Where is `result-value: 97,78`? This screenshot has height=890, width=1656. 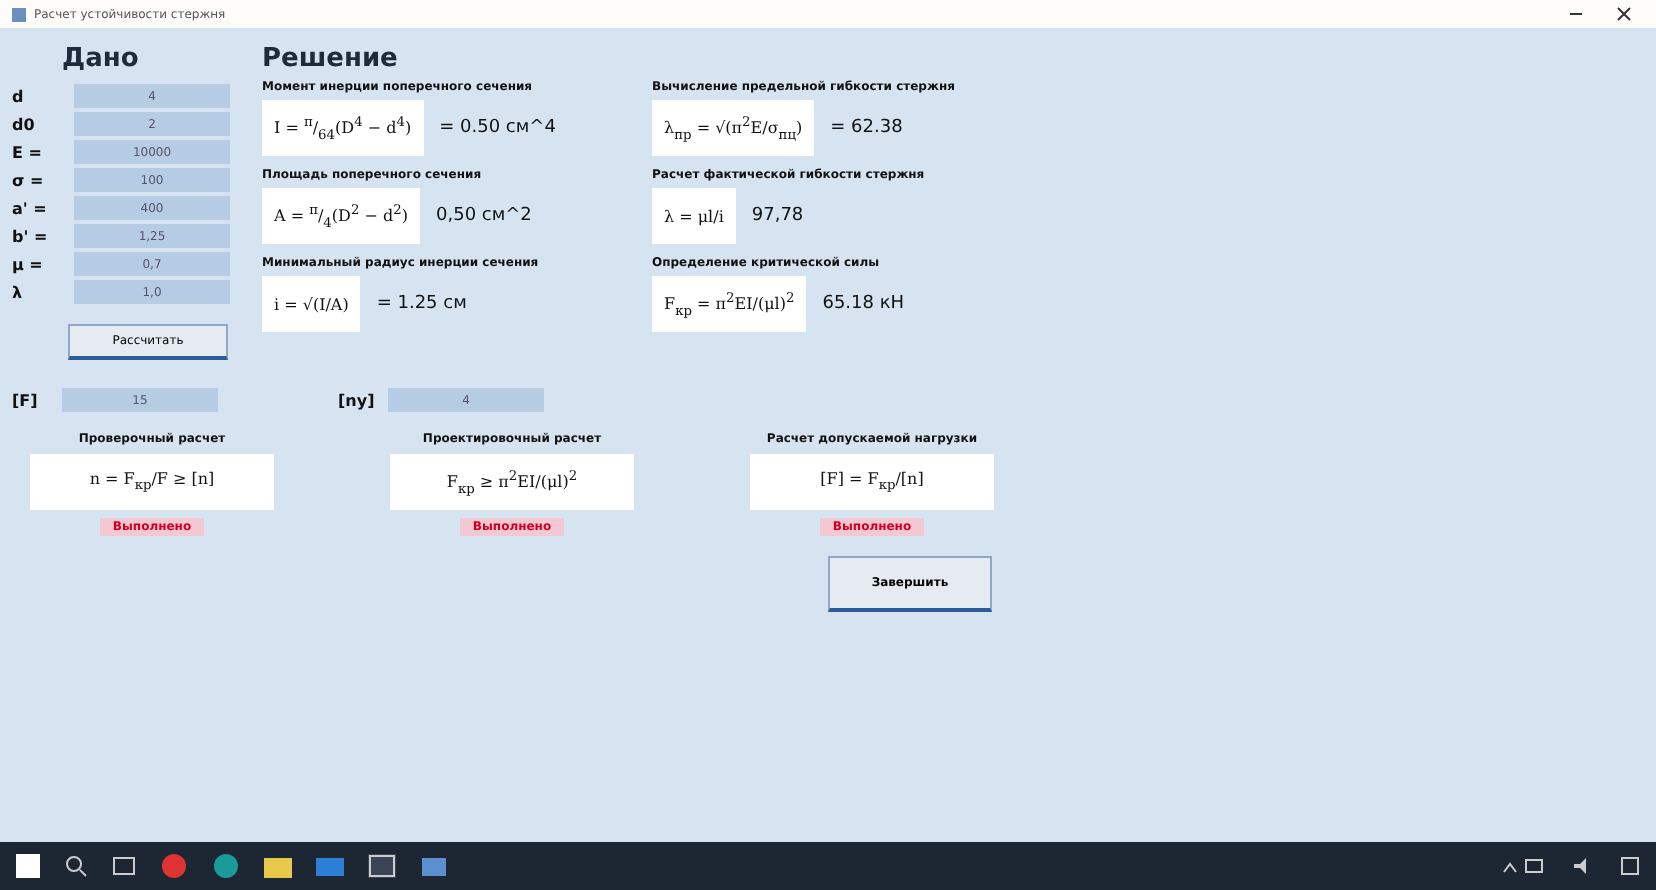 result-value: 97,78 is located at coordinates (777, 216).